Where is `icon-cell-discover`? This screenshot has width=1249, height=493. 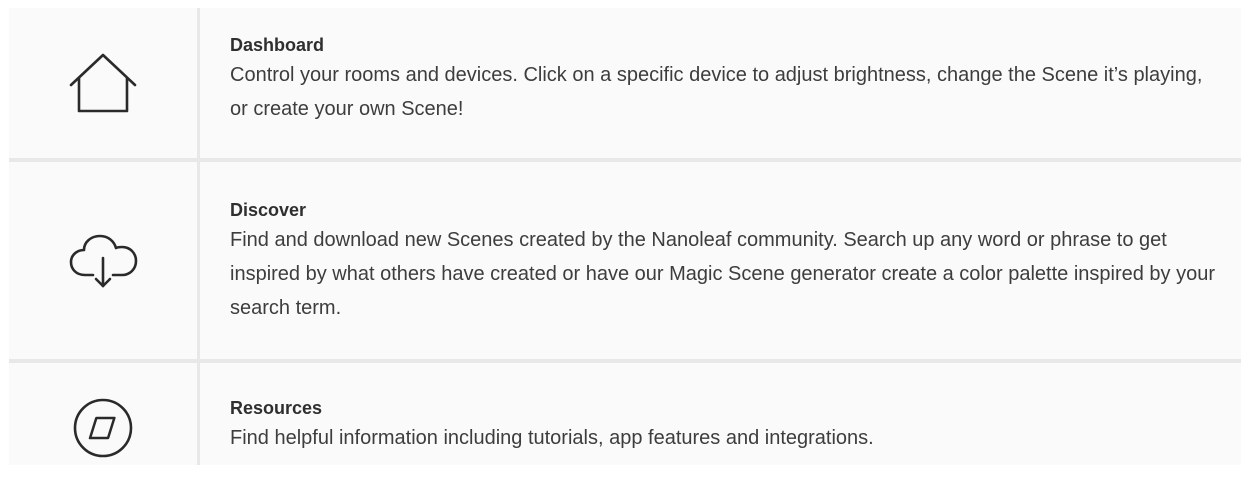
icon-cell-discover is located at coordinates (103, 260).